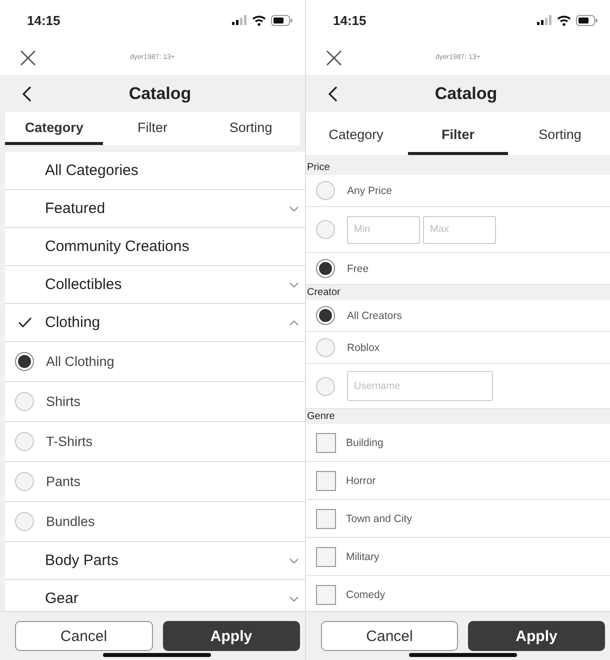 The image size is (610, 660). What do you see at coordinates (363, 556) in the screenshot?
I see `option-label: Military` at bounding box center [363, 556].